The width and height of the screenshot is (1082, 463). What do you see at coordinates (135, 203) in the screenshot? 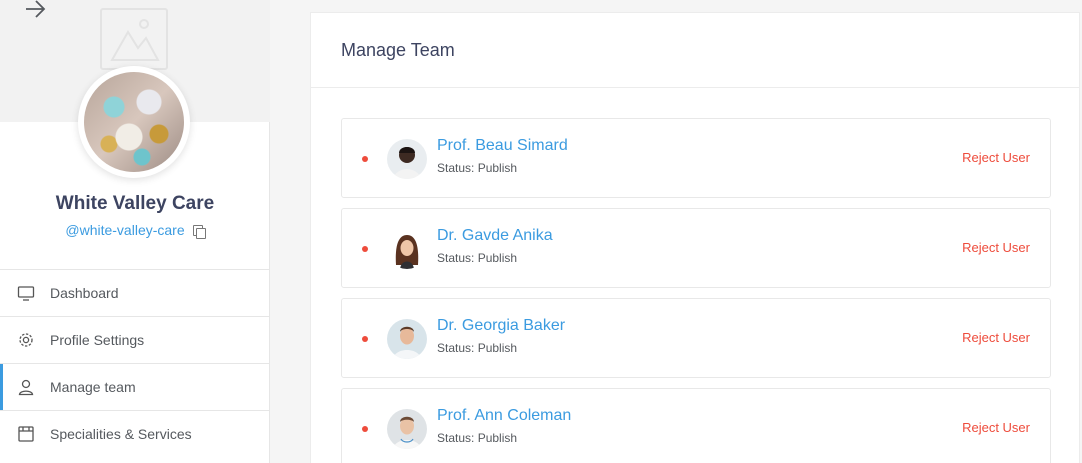
I see `profile-name: White Valley Care` at bounding box center [135, 203].